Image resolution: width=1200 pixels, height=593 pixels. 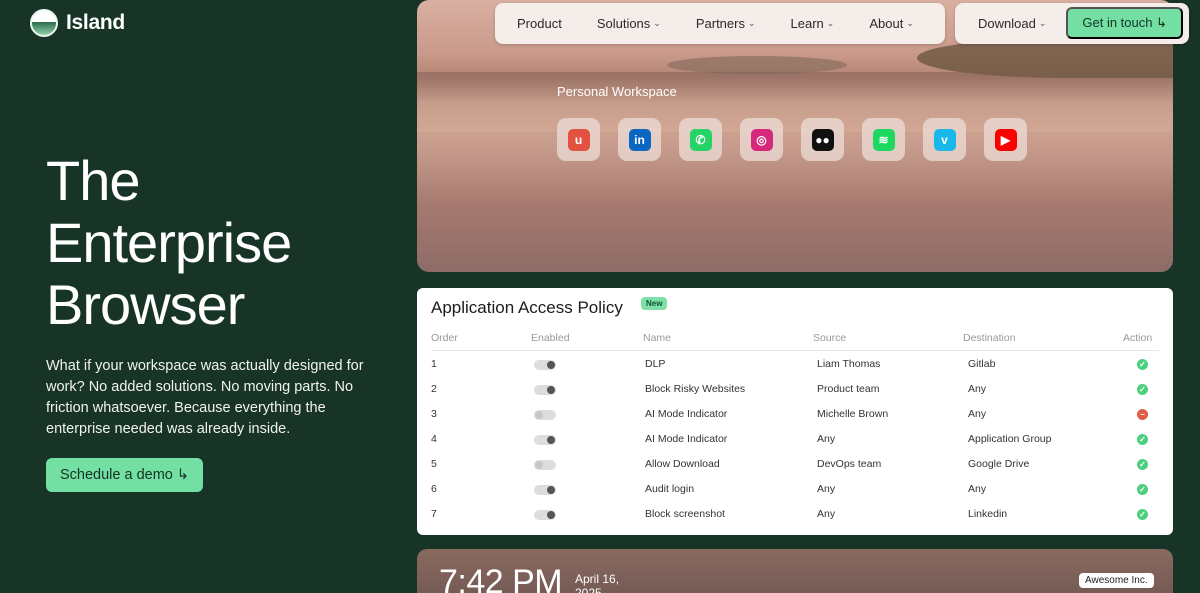 I want to click on cell-name: Block Risky Websites, so click(x=695, y=389).